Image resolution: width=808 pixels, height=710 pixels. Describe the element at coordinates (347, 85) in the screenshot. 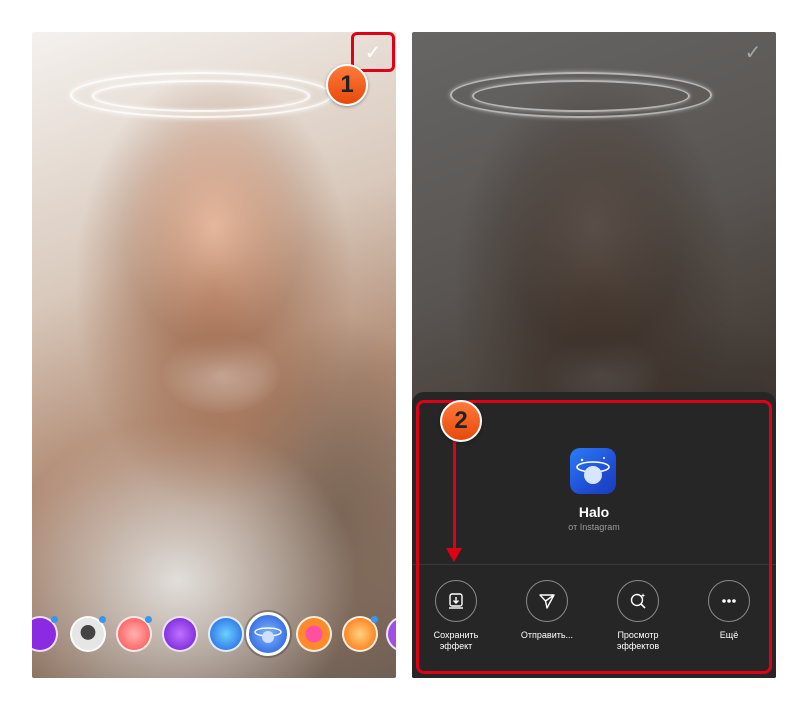

I see `step-marker-1: 1` at that location.